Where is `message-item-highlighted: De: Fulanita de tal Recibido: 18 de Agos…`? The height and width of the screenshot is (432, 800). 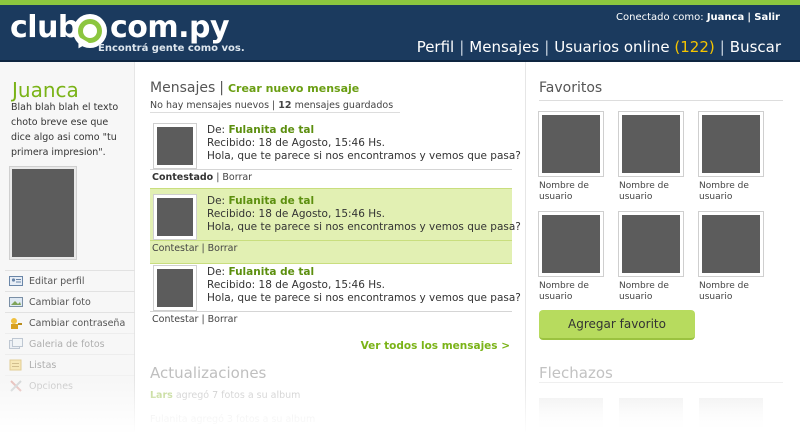 message-item-highlighted: De: Fulanita de tal Recibido: 18 de Agos… is located at coordinates (335, 226).